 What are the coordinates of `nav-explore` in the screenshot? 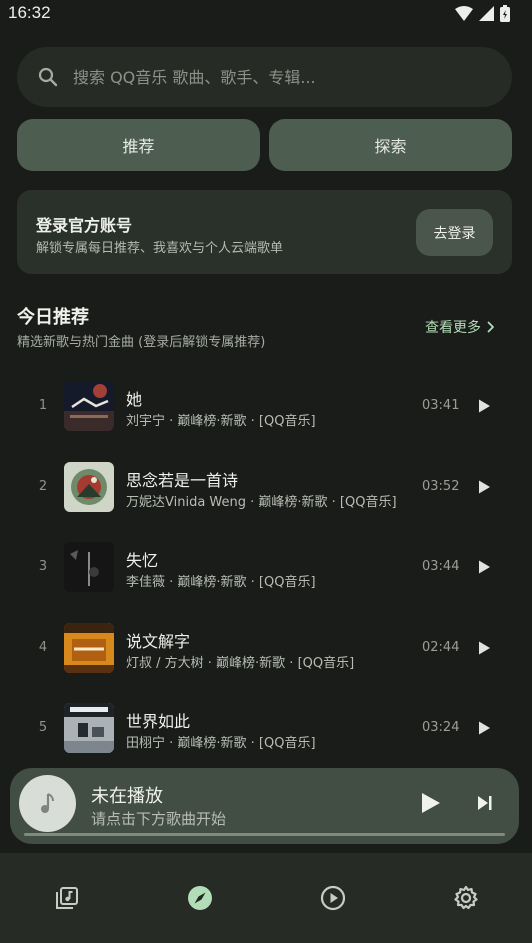 It's located at (199, 898).